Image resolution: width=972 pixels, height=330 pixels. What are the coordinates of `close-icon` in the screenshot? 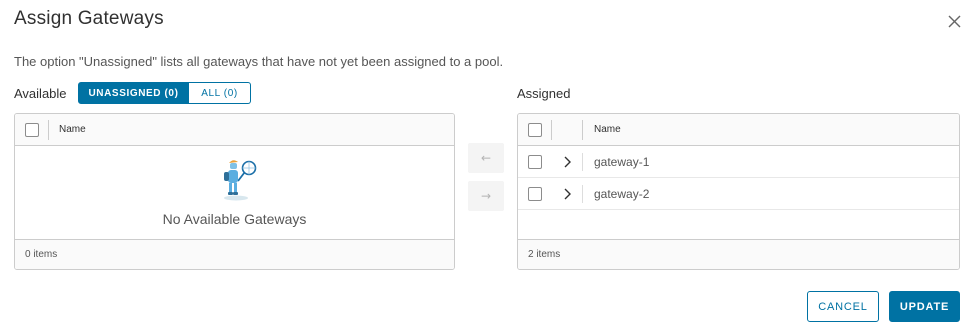 It's located at (954, 21).